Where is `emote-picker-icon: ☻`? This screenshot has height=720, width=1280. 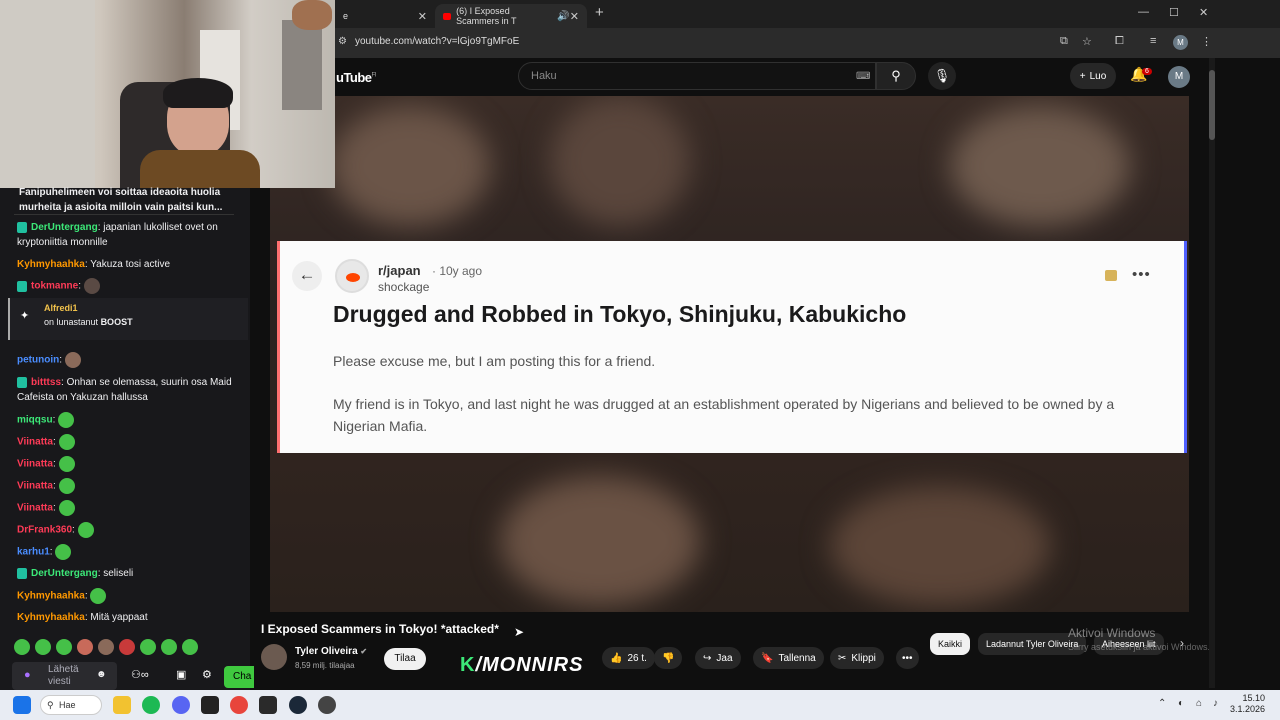
emote-picker-icon: ☻ is located at coordinates (101, 675).